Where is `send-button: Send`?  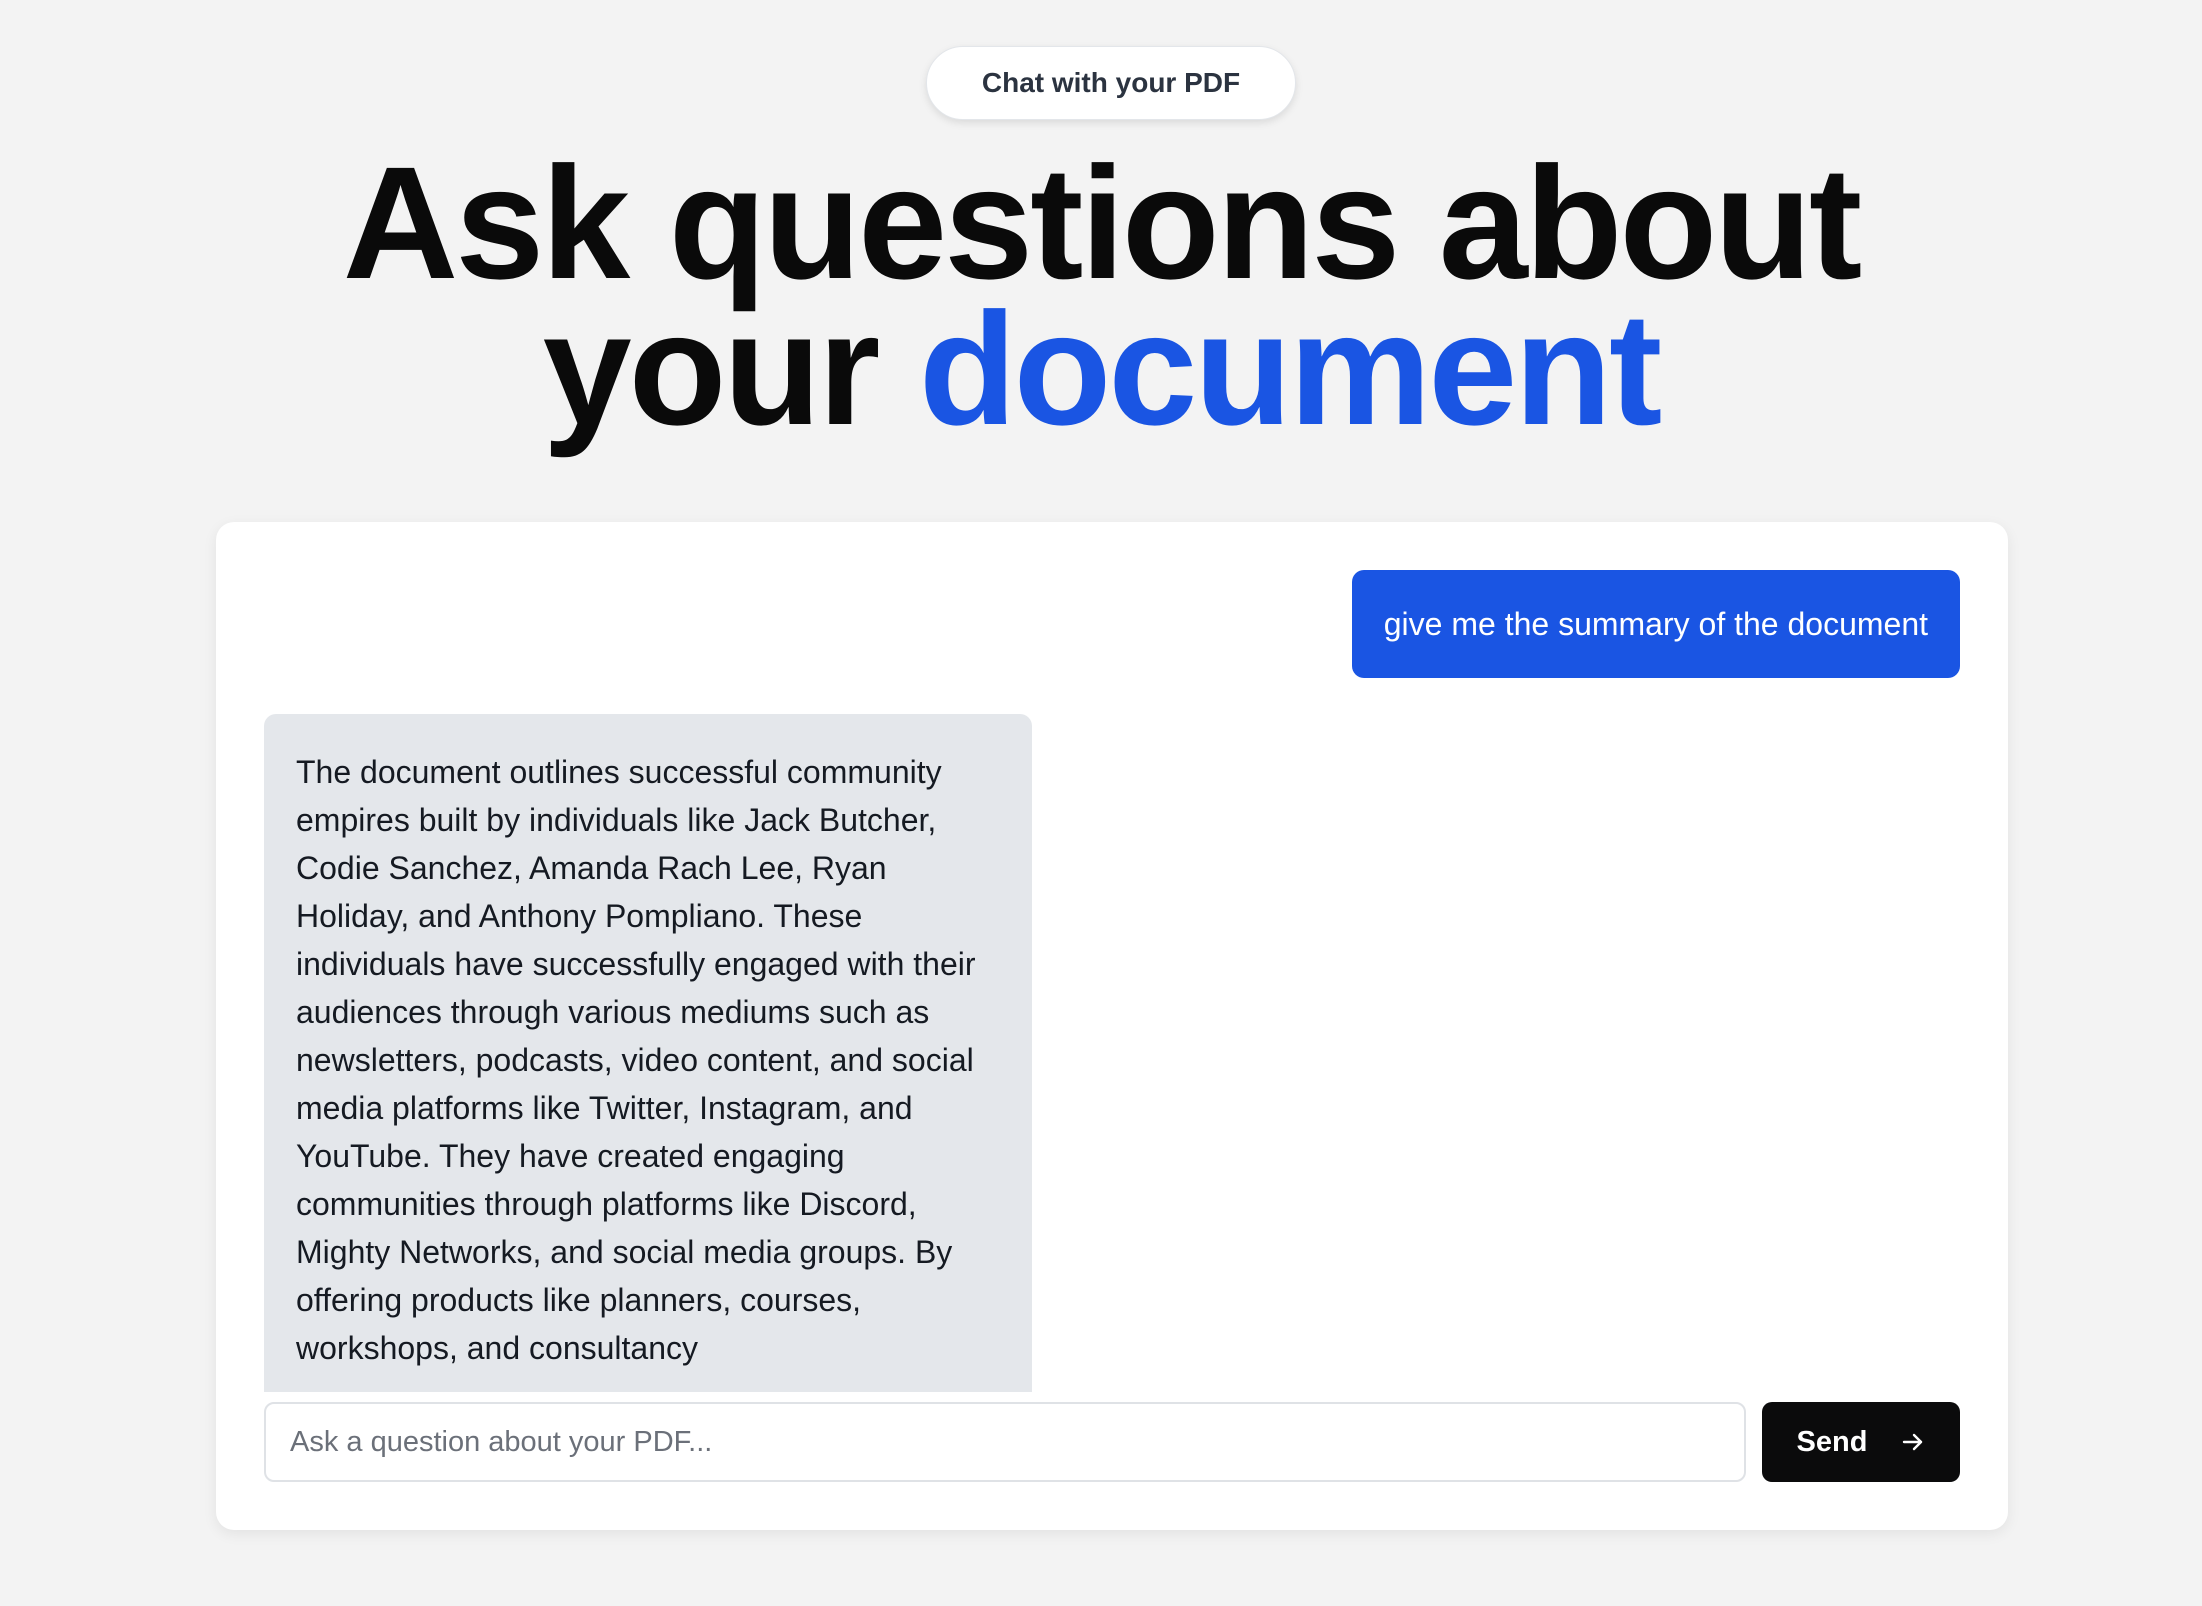
send-button: Send is located at coordinates (1861, 1442).